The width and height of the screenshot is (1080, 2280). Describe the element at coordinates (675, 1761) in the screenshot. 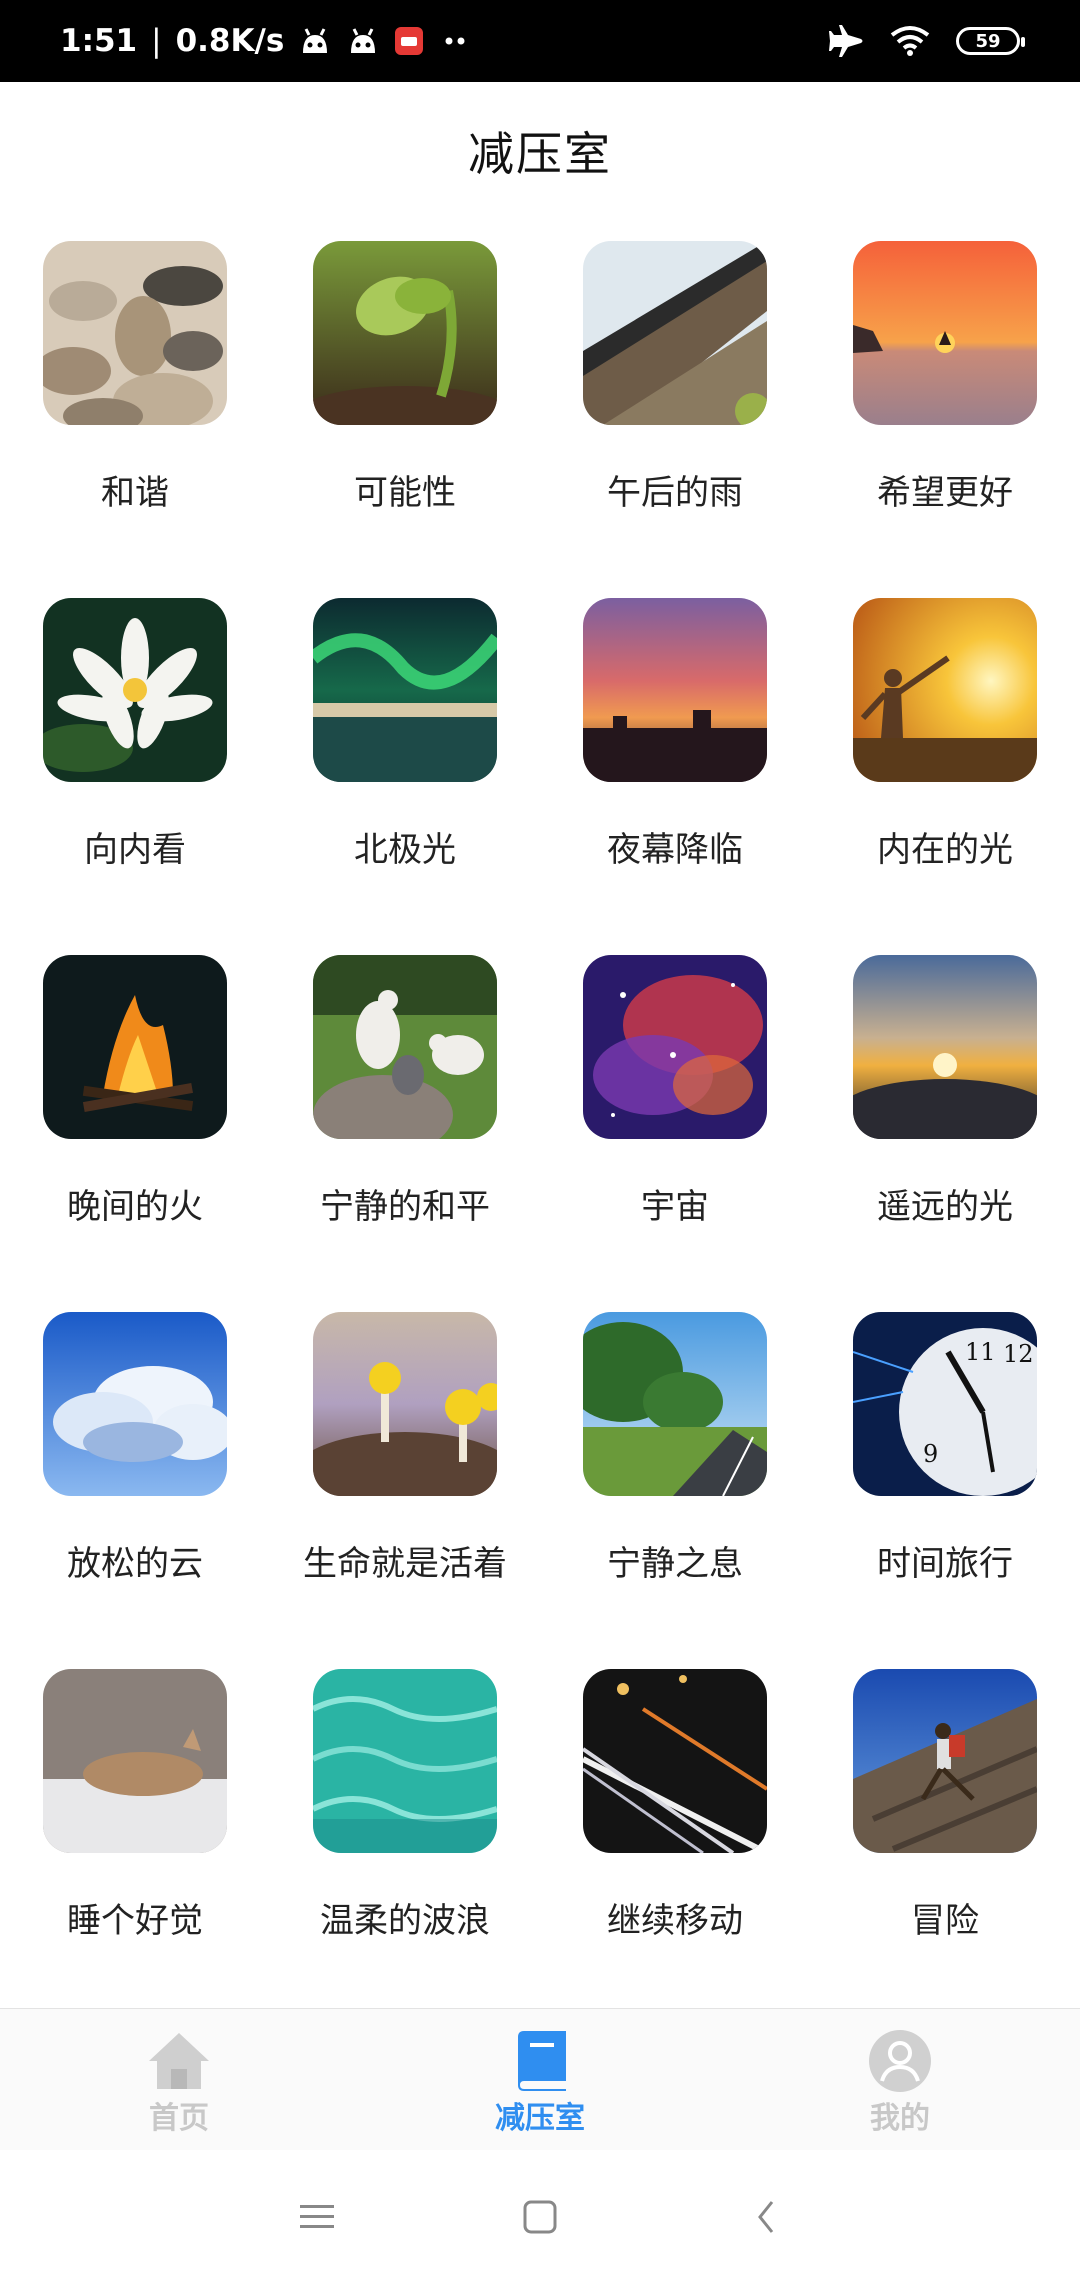

I see `light-trails-image` at that location.